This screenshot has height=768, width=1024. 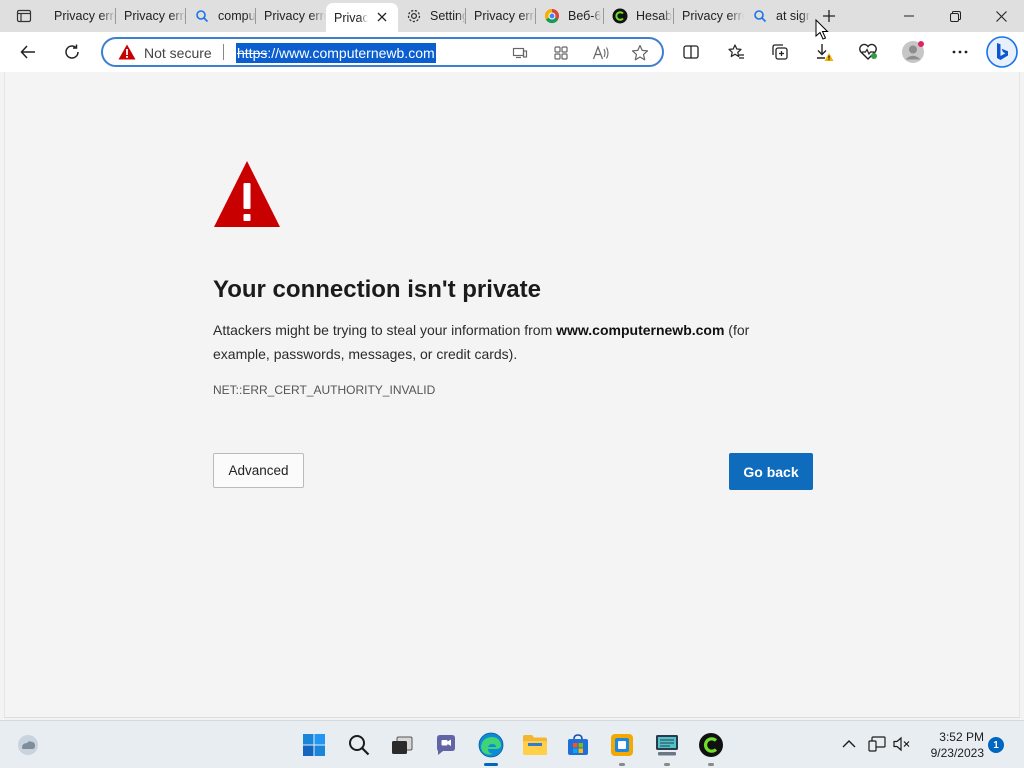 I want to click on collections-icon, so click(x=780, y=52).